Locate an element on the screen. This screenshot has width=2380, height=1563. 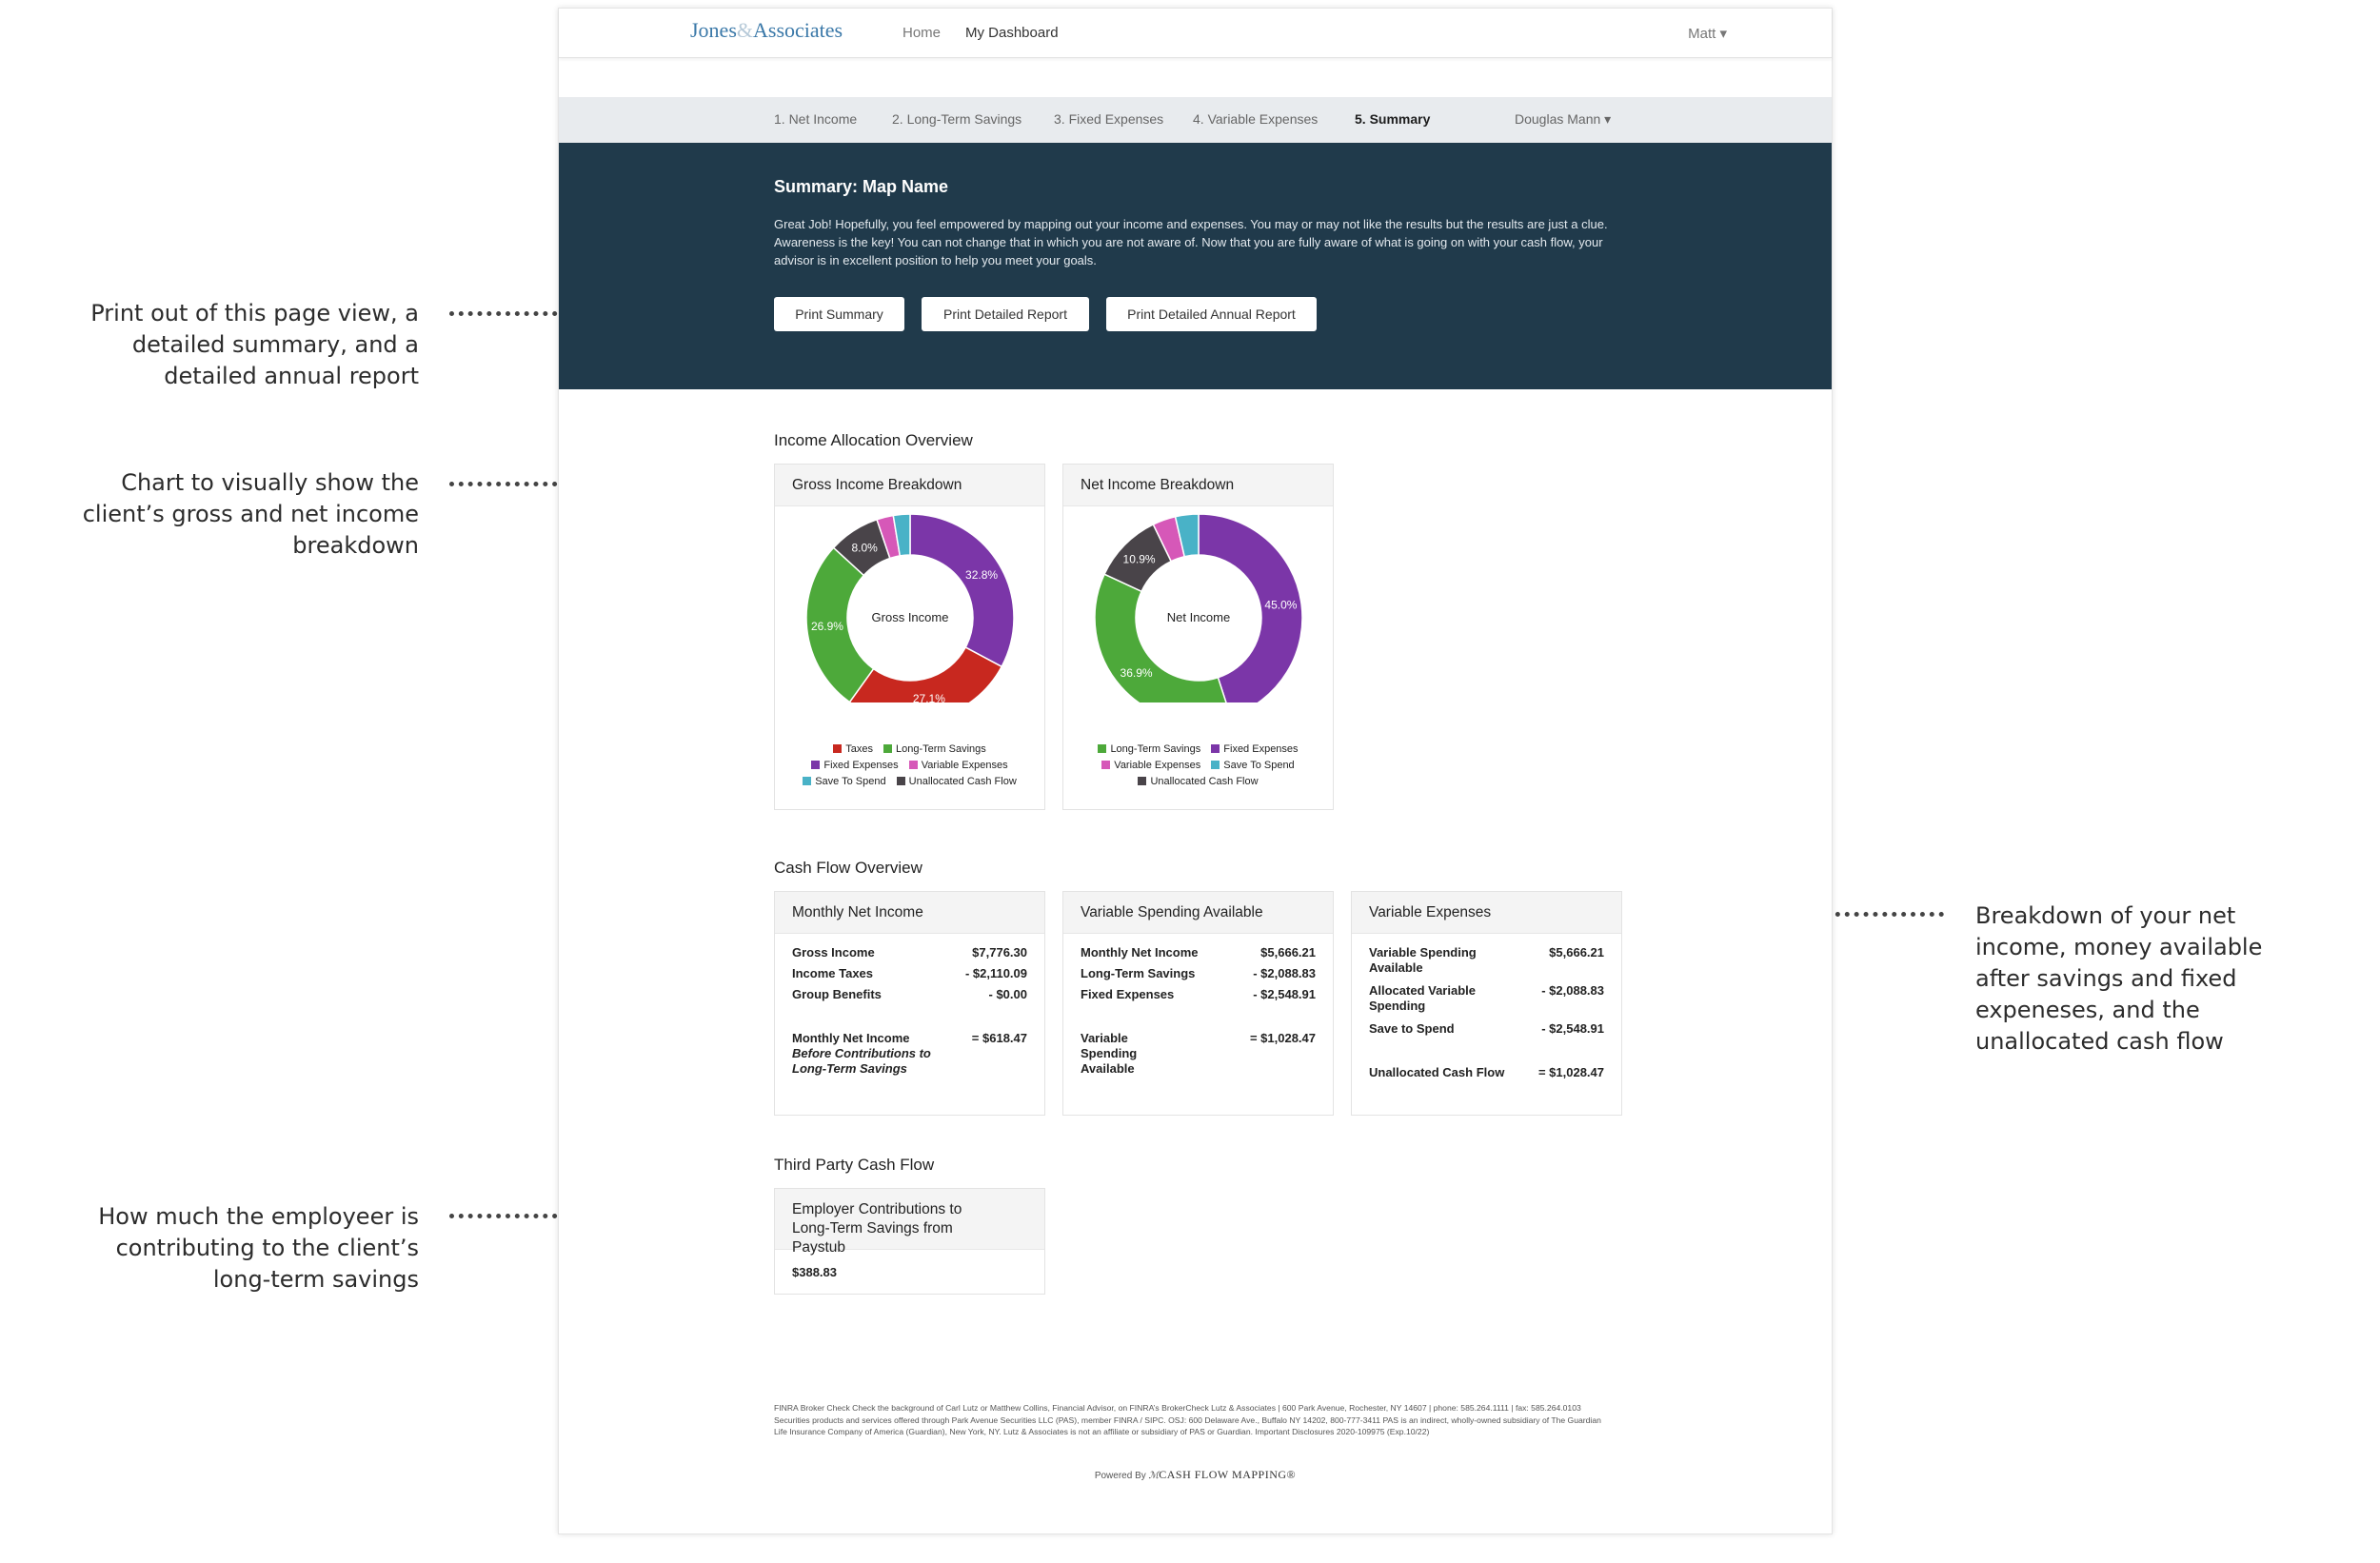
nav-my-dashboard: My Dashboard is located at coordinates (1012, 33).